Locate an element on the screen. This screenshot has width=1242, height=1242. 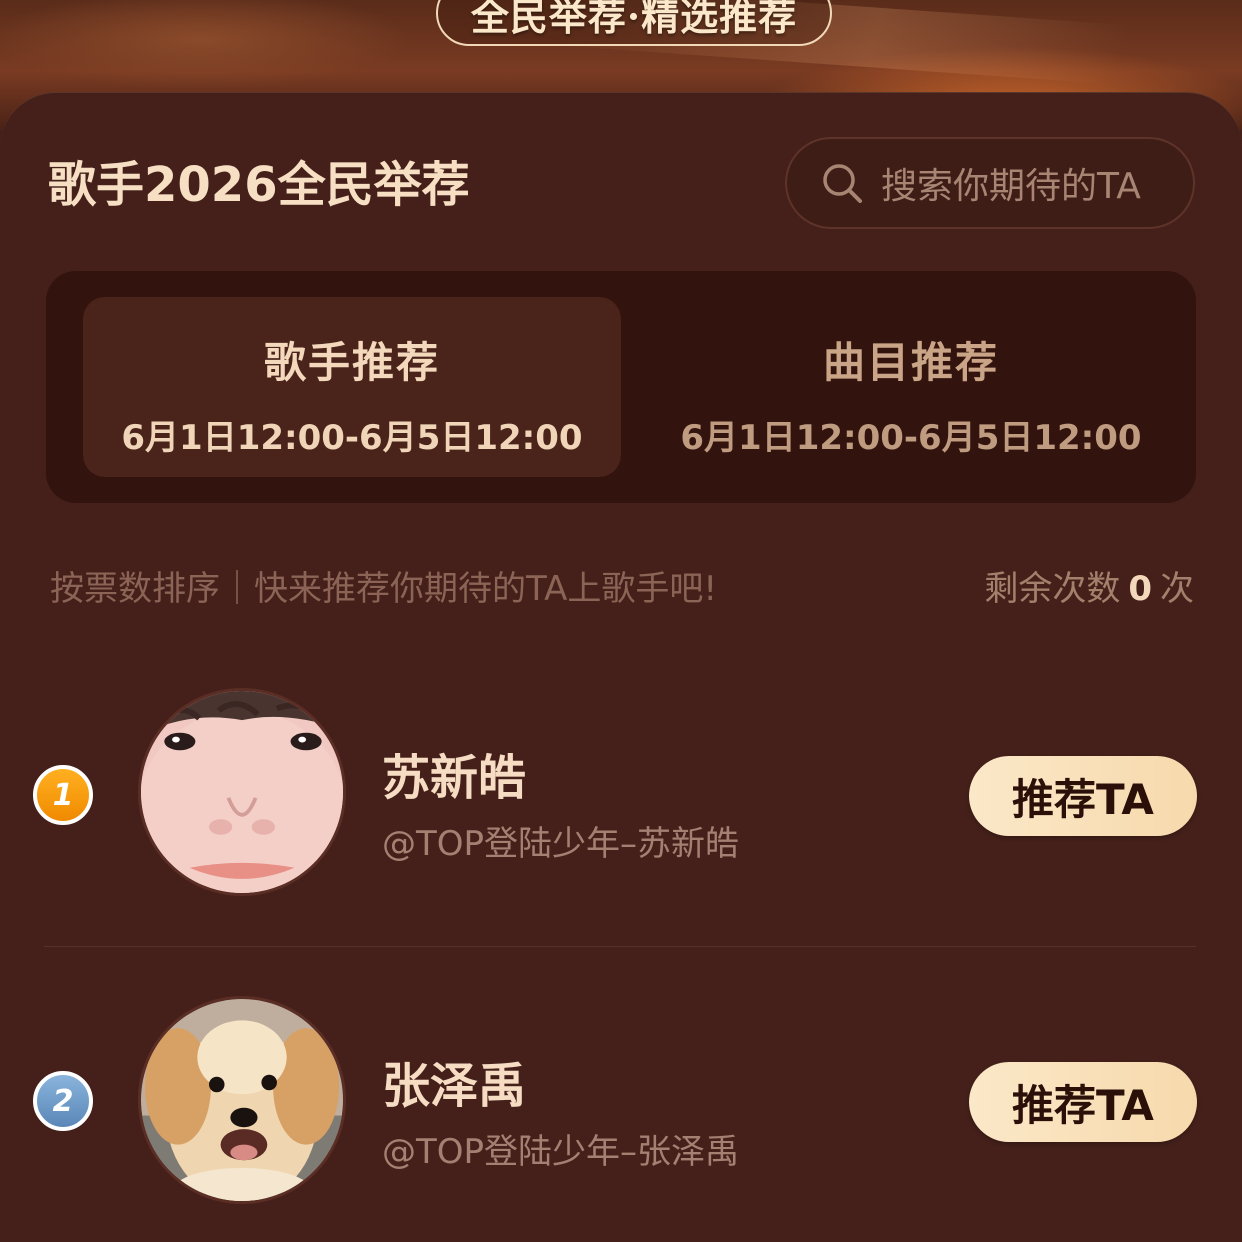
avatar-face-image is located at coordinates (242, 792).